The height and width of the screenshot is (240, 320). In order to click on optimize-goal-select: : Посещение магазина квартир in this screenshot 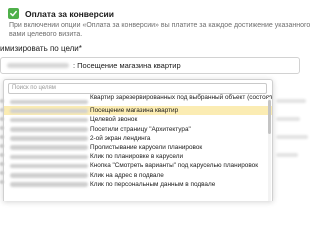, I will do `click(150, 65)`.